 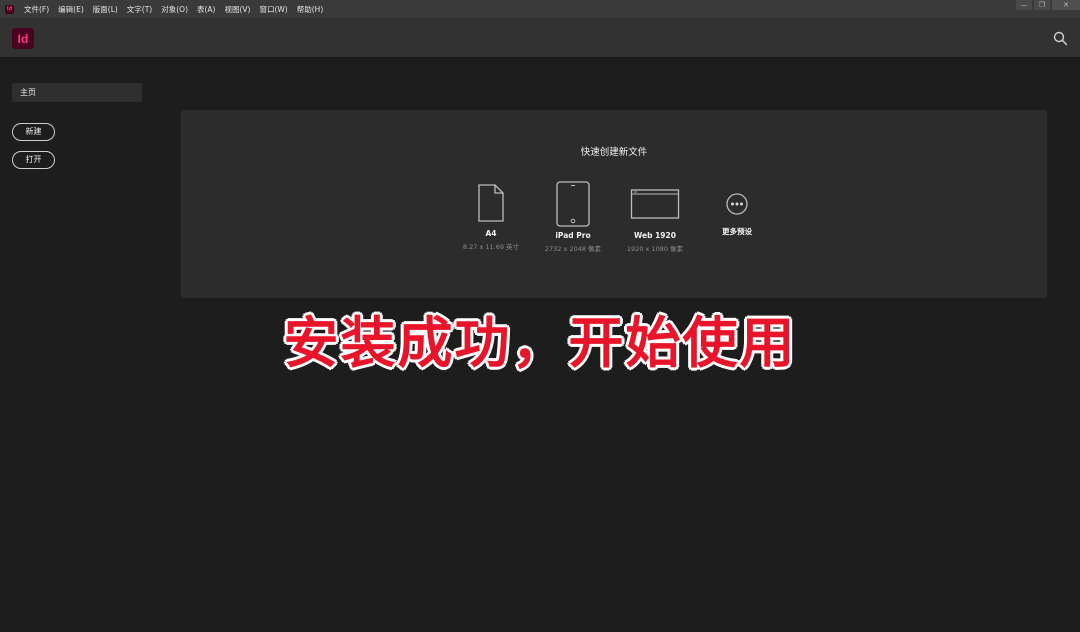 I want to click on window-controls: — ❐ ✕, so click(x=1047, y=5).